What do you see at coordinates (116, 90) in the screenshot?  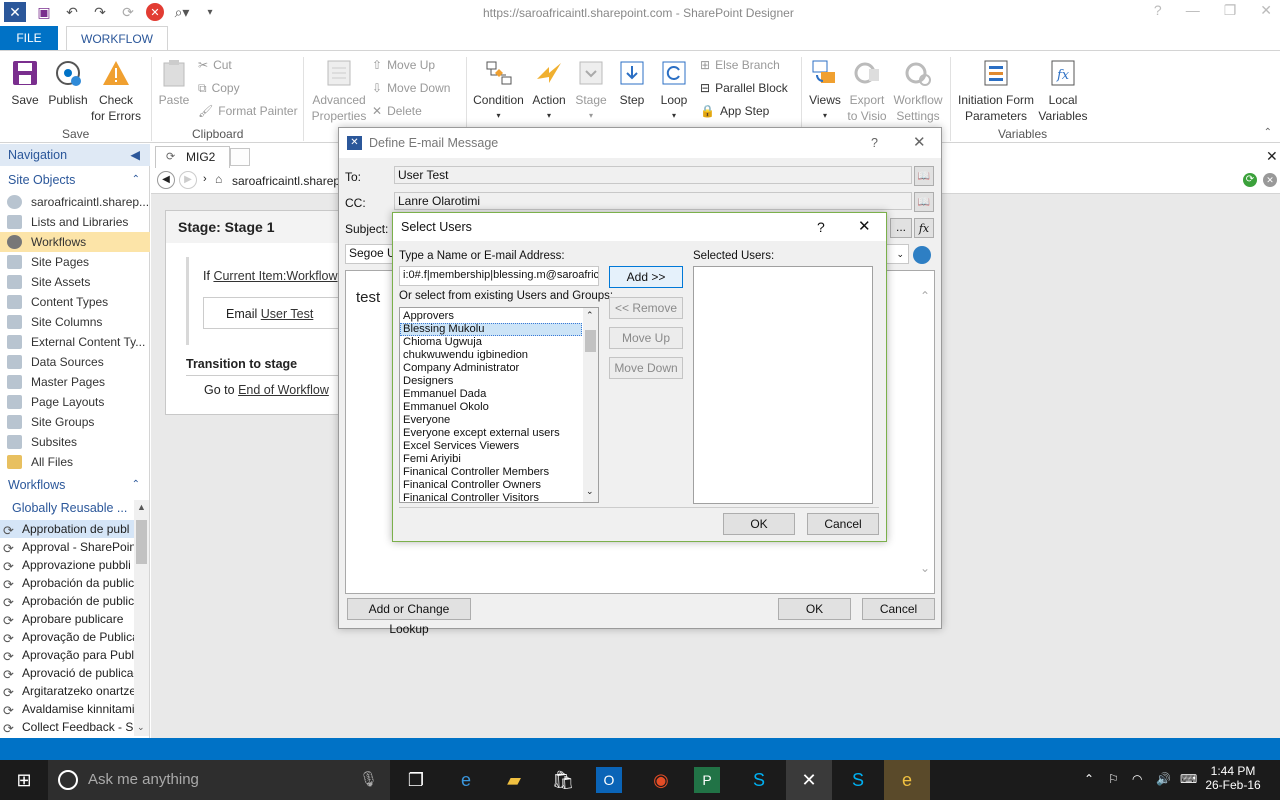 I see `check-for-errors-button: Check for Errors` at bounding box center [116, 90].